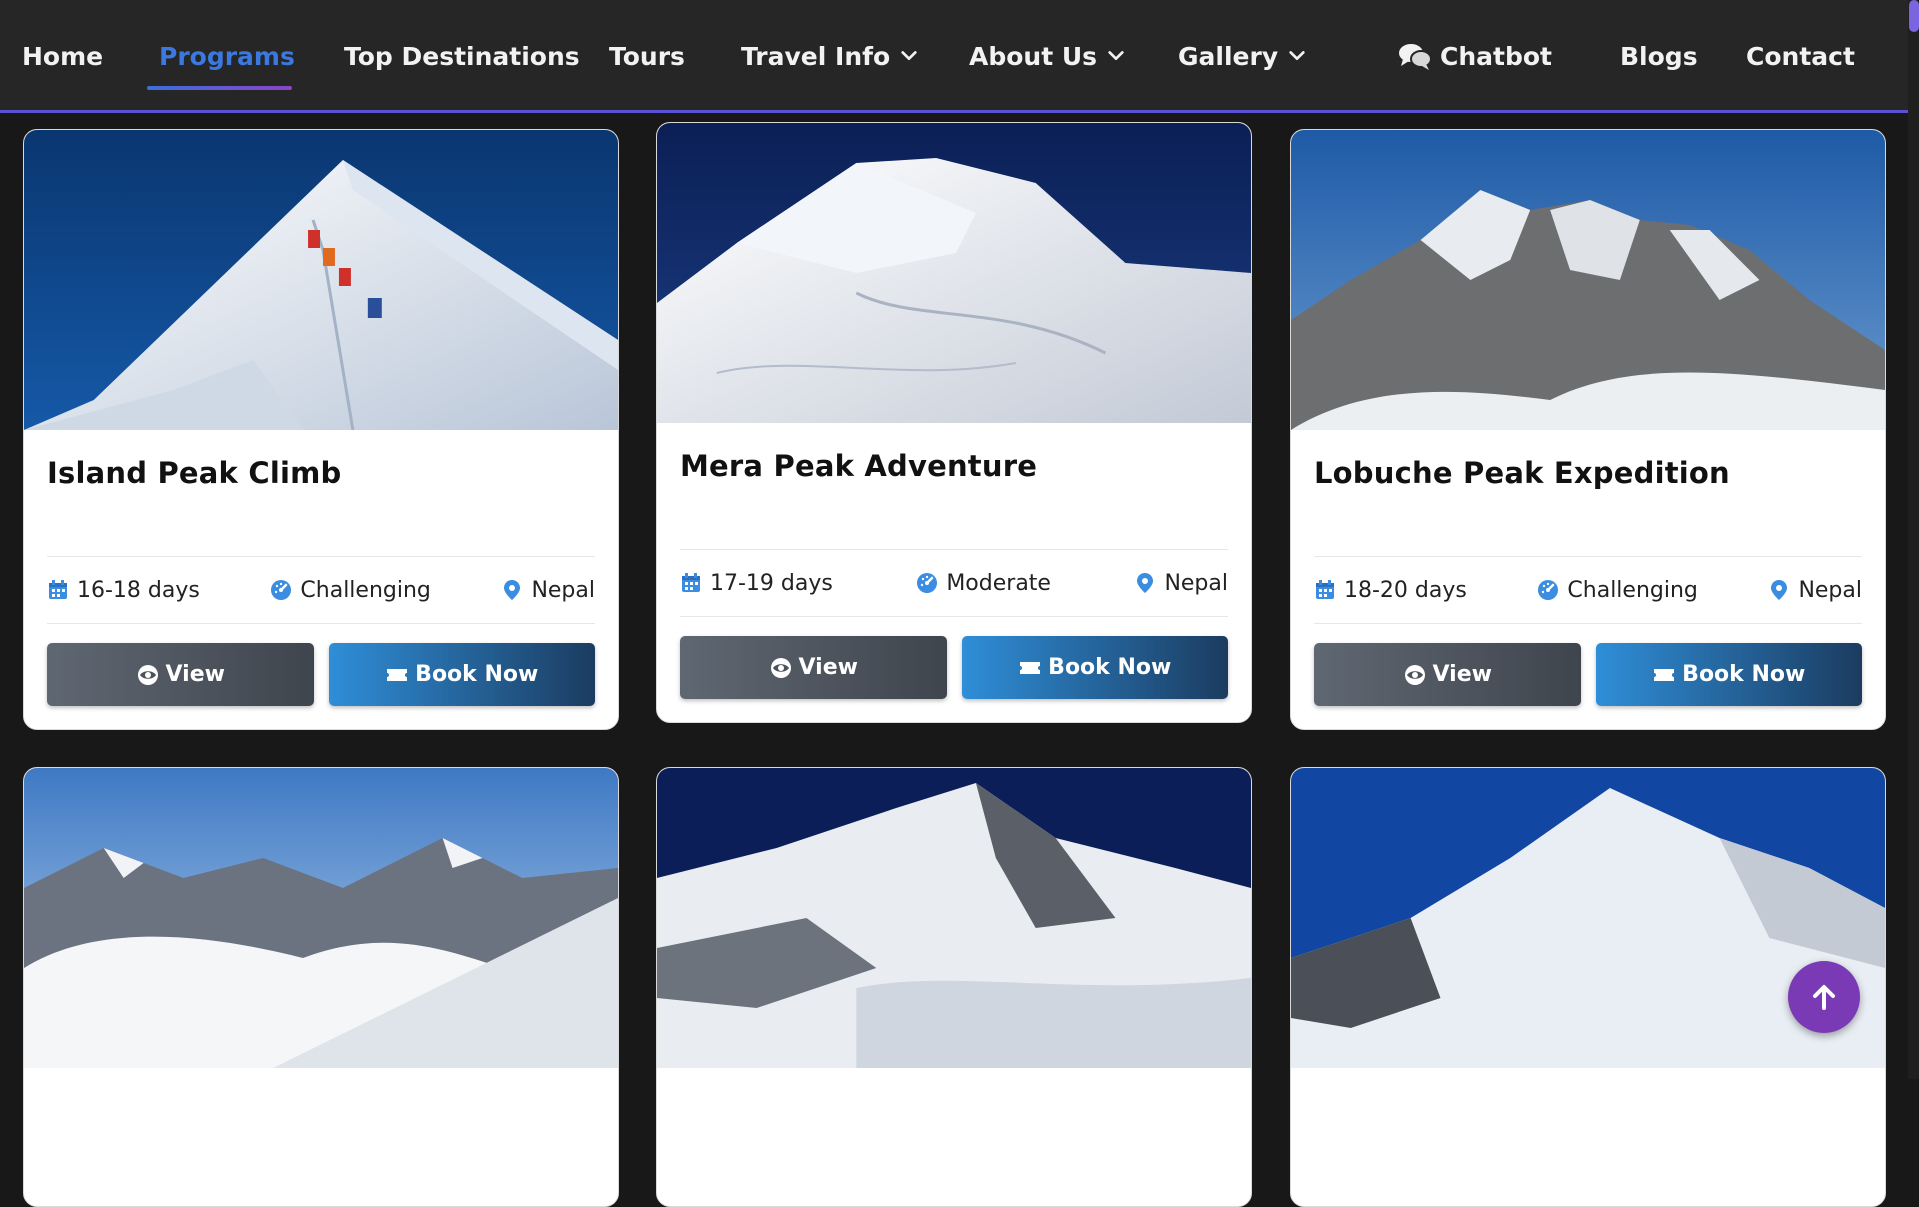 Image resolution: width=1919 pixels, height=1207 pixels. Describe the element at coordinates (138, 590) in the screenshot. I see `duration-text: 16-18 days` at that location.